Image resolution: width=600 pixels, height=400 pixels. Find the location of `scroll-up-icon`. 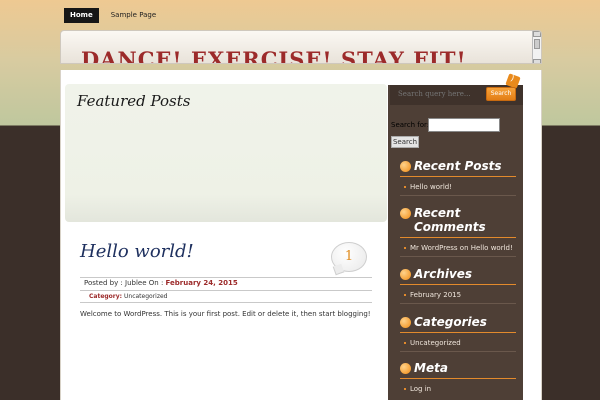

scroll-up-icon is located at coordinates (537, 34).